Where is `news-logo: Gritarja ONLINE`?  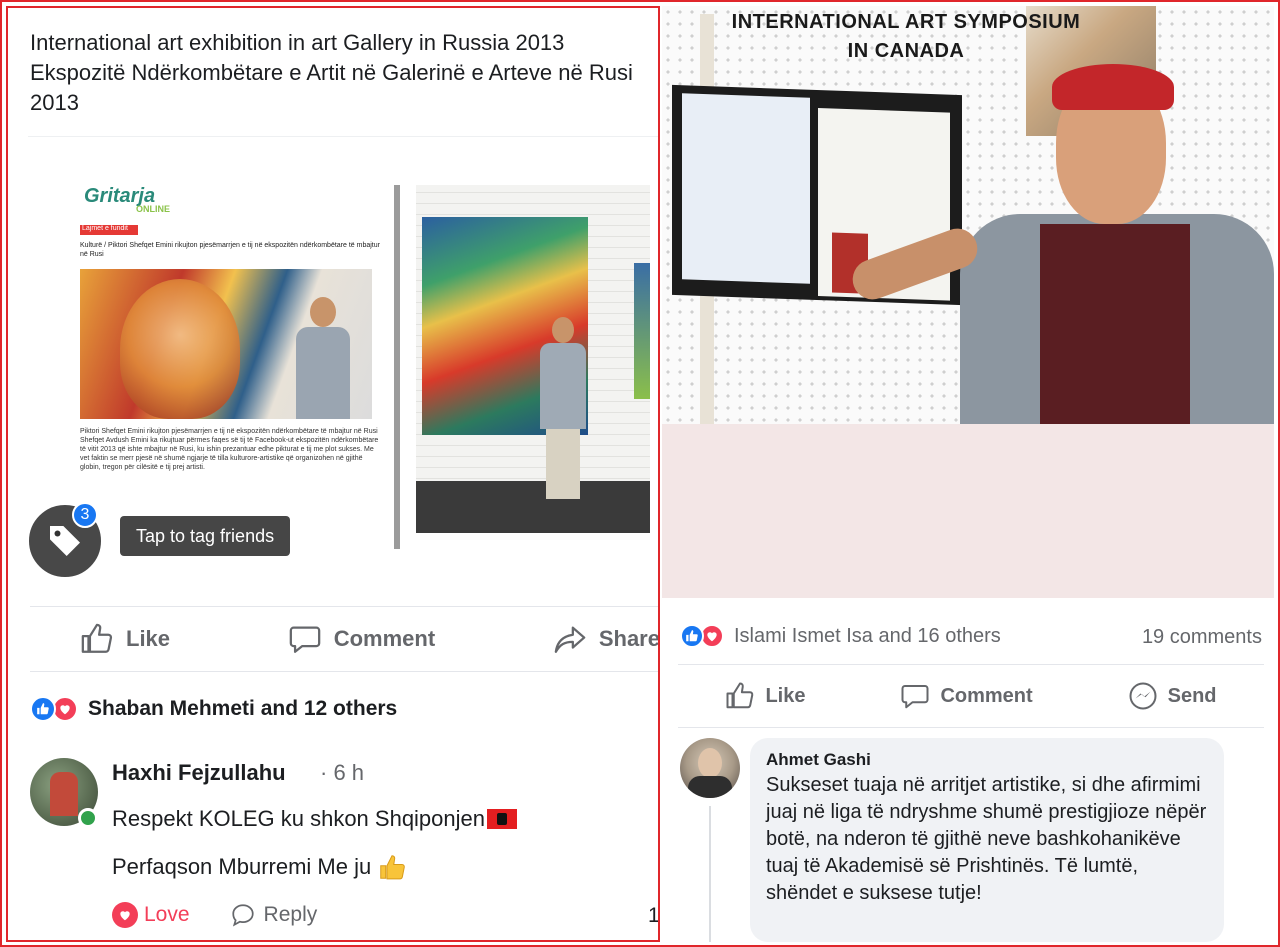
news-logo: Gritarja ONLINE is located at coordinates (127, 199).